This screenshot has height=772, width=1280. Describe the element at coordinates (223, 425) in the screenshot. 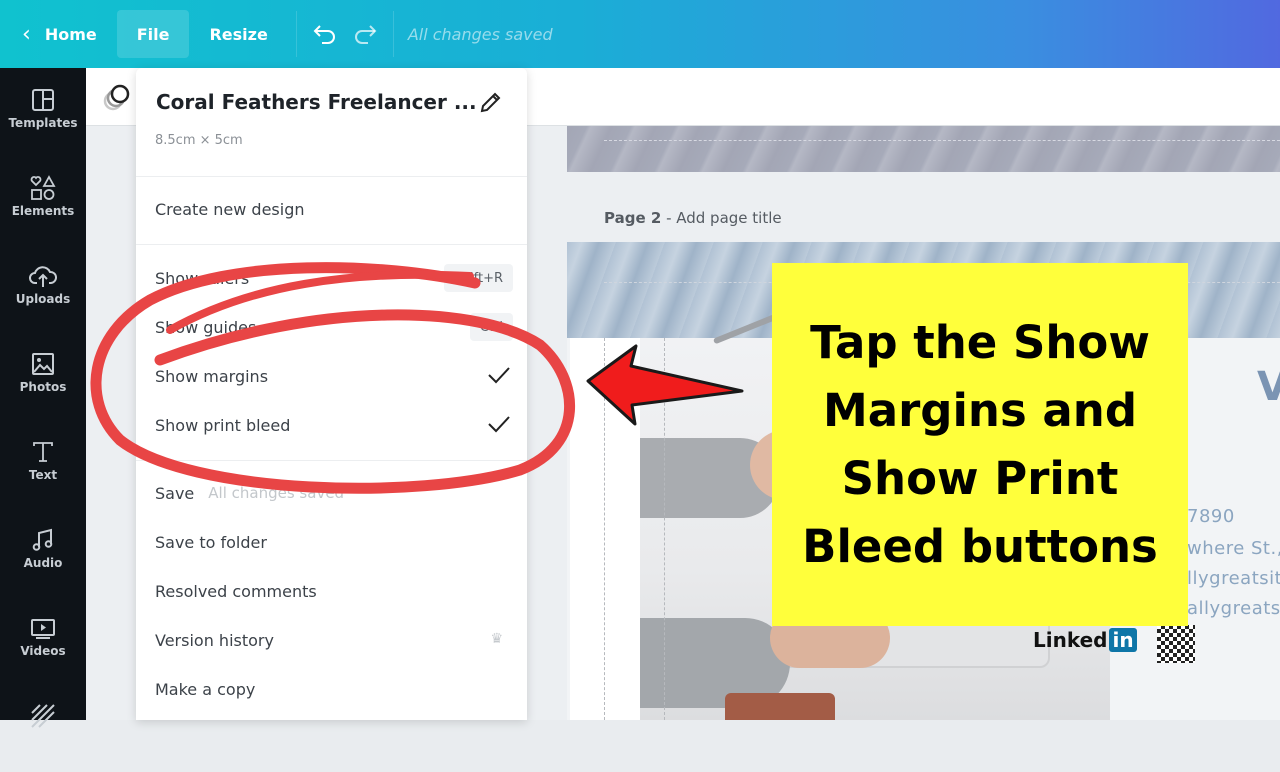

I see `menu-item-label: Show print bleed` at that location.